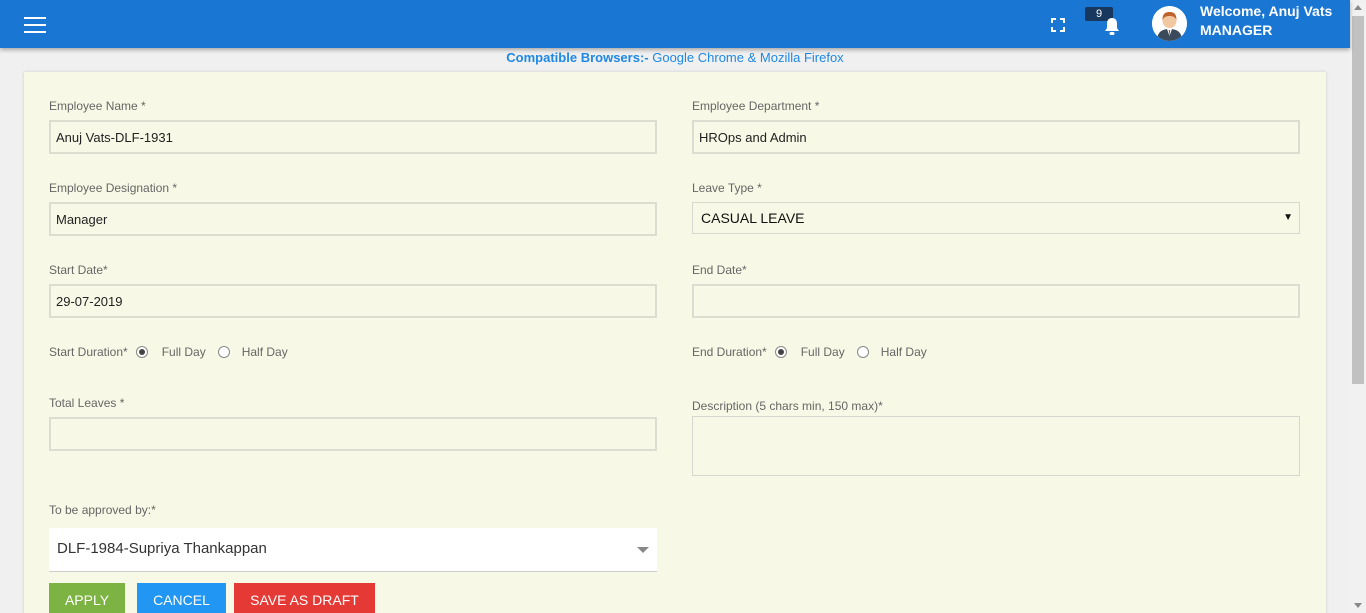 The width and height of the screenshot is (1366, 613). I want to click on start-duration-half-day-radio, so click(223, 352).